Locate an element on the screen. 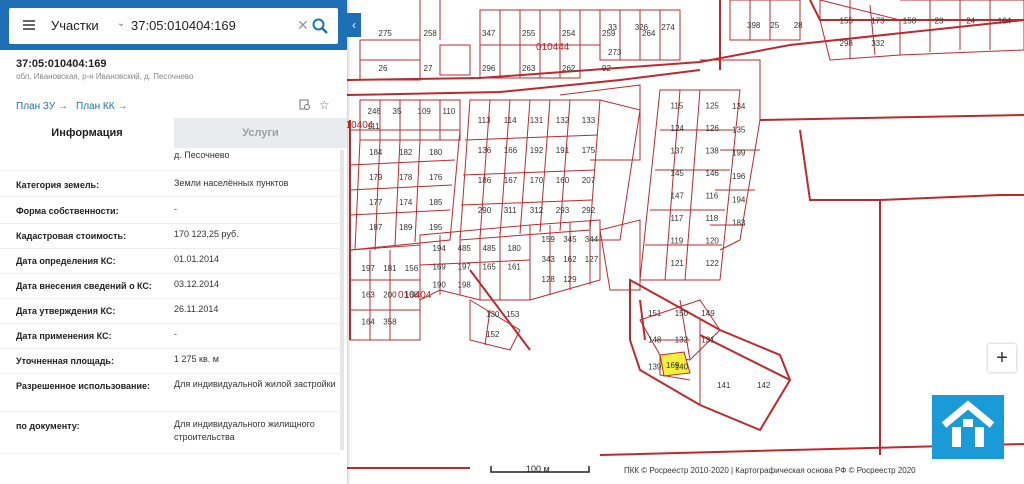 The width and height of the screenshot is (1024, 484). parcel-number: 164 is located at coordinates (369, 321).